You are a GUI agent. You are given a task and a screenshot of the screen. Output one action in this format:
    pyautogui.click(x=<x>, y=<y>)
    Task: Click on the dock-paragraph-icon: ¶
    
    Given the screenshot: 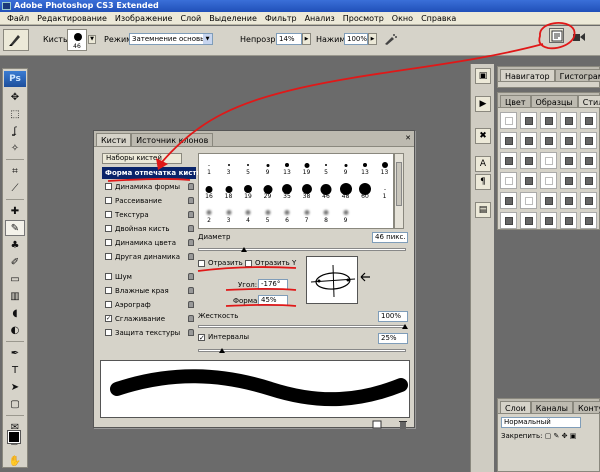 What is the action you would take?
    pyautogui.click(x=483, y=182)
    